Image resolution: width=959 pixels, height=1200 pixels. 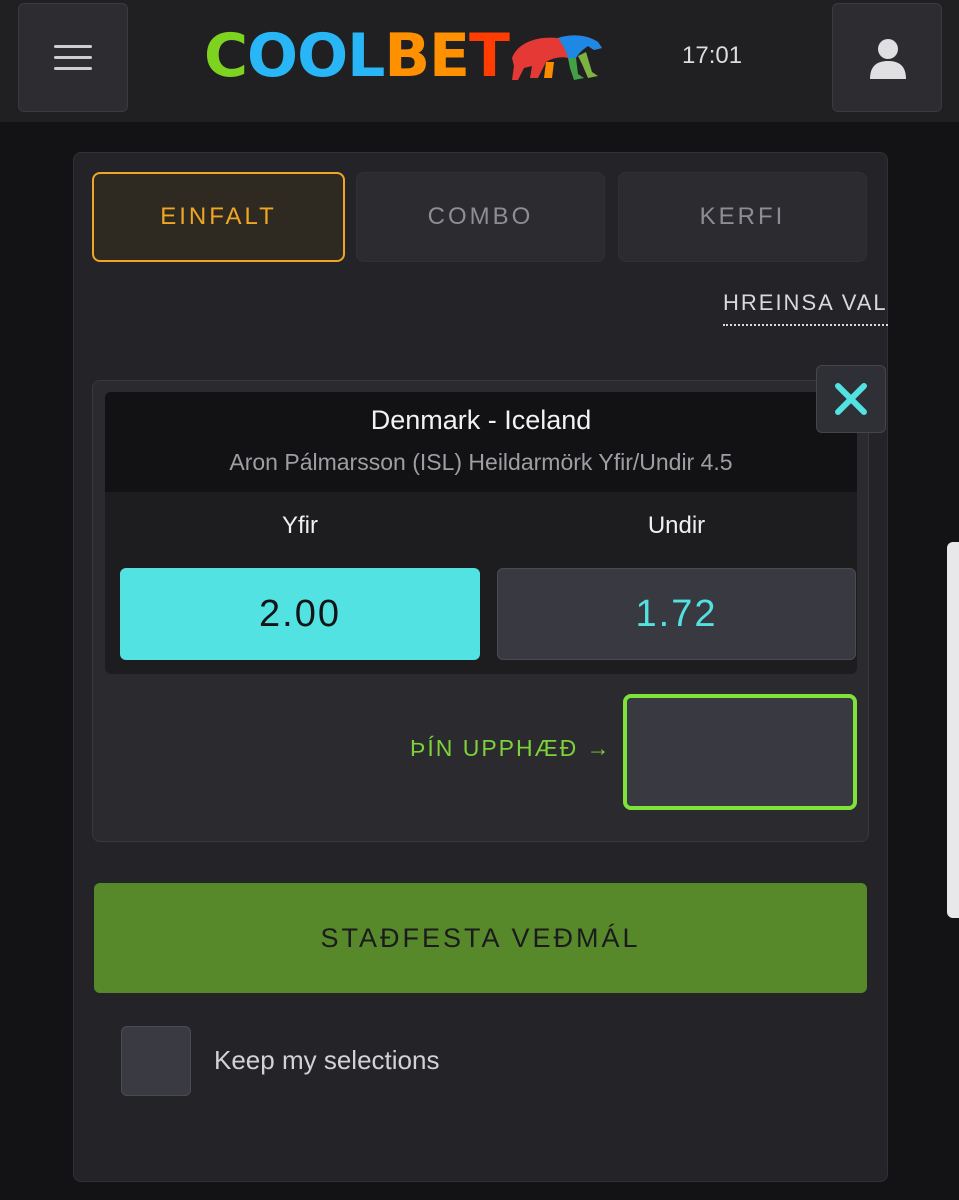 I want to click on stake-input, so click(x=740, y=752).